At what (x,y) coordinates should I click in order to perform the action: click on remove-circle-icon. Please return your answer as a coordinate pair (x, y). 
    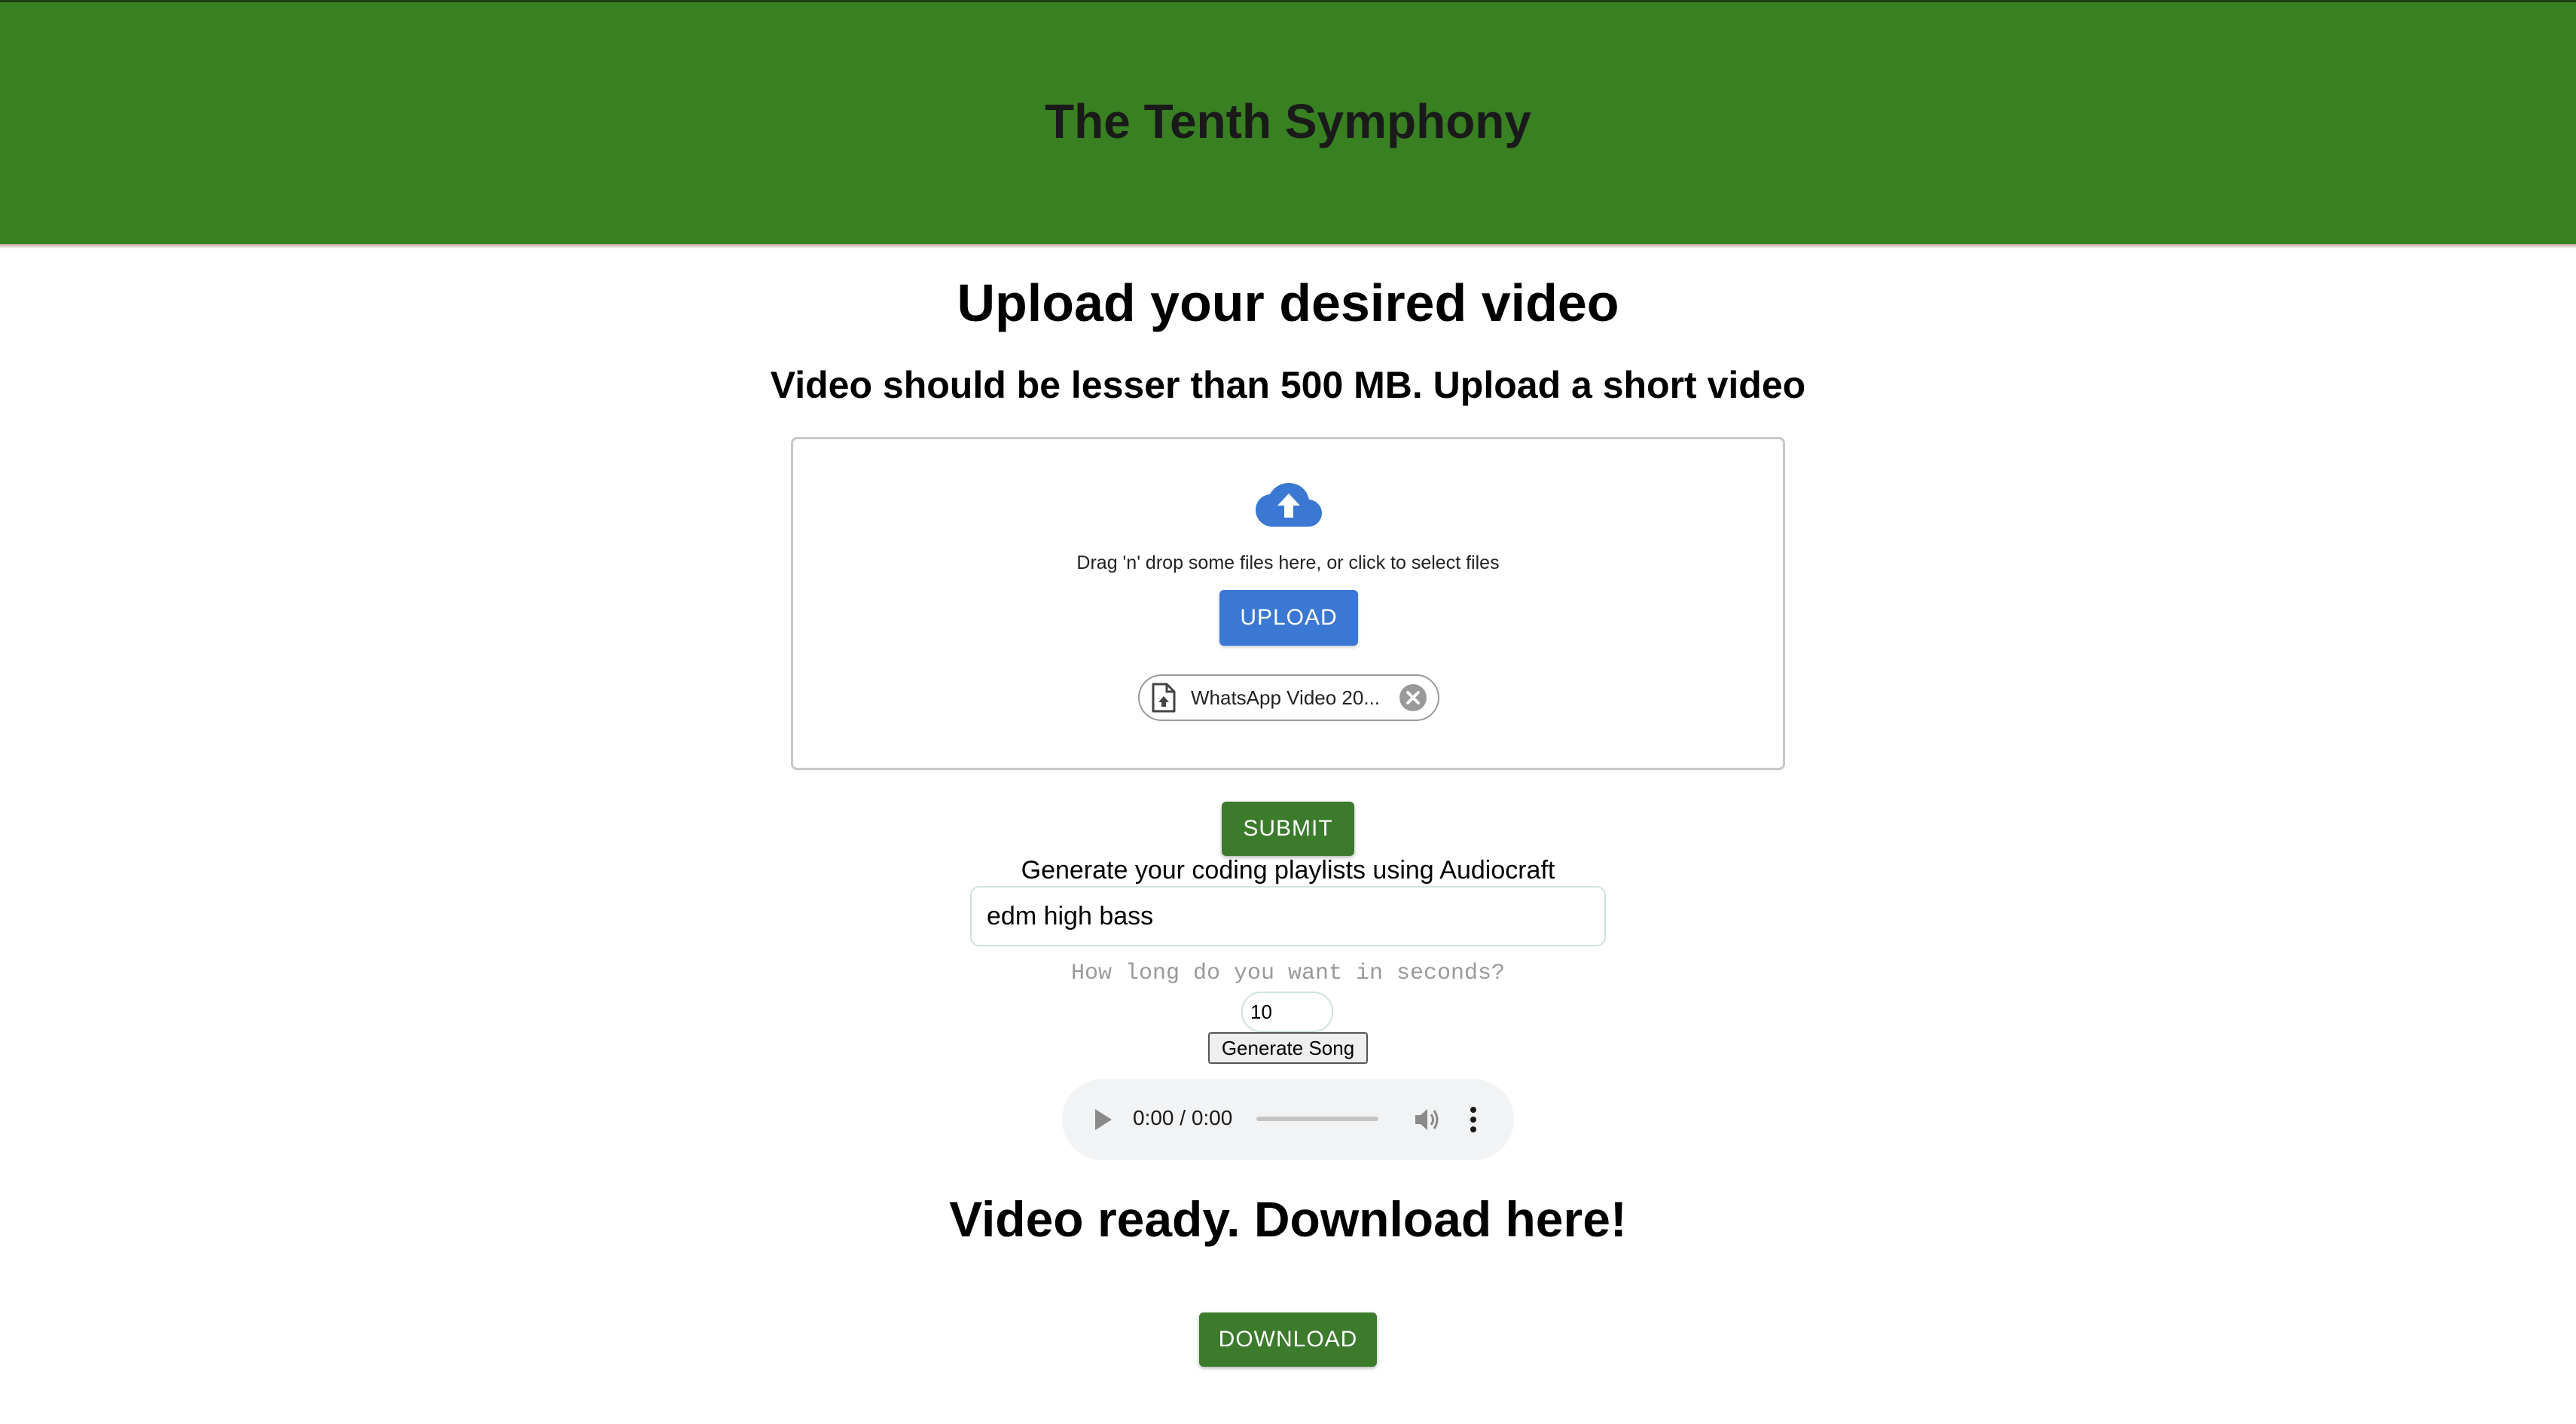
    Looking at the image, I should click on (1413, 697).